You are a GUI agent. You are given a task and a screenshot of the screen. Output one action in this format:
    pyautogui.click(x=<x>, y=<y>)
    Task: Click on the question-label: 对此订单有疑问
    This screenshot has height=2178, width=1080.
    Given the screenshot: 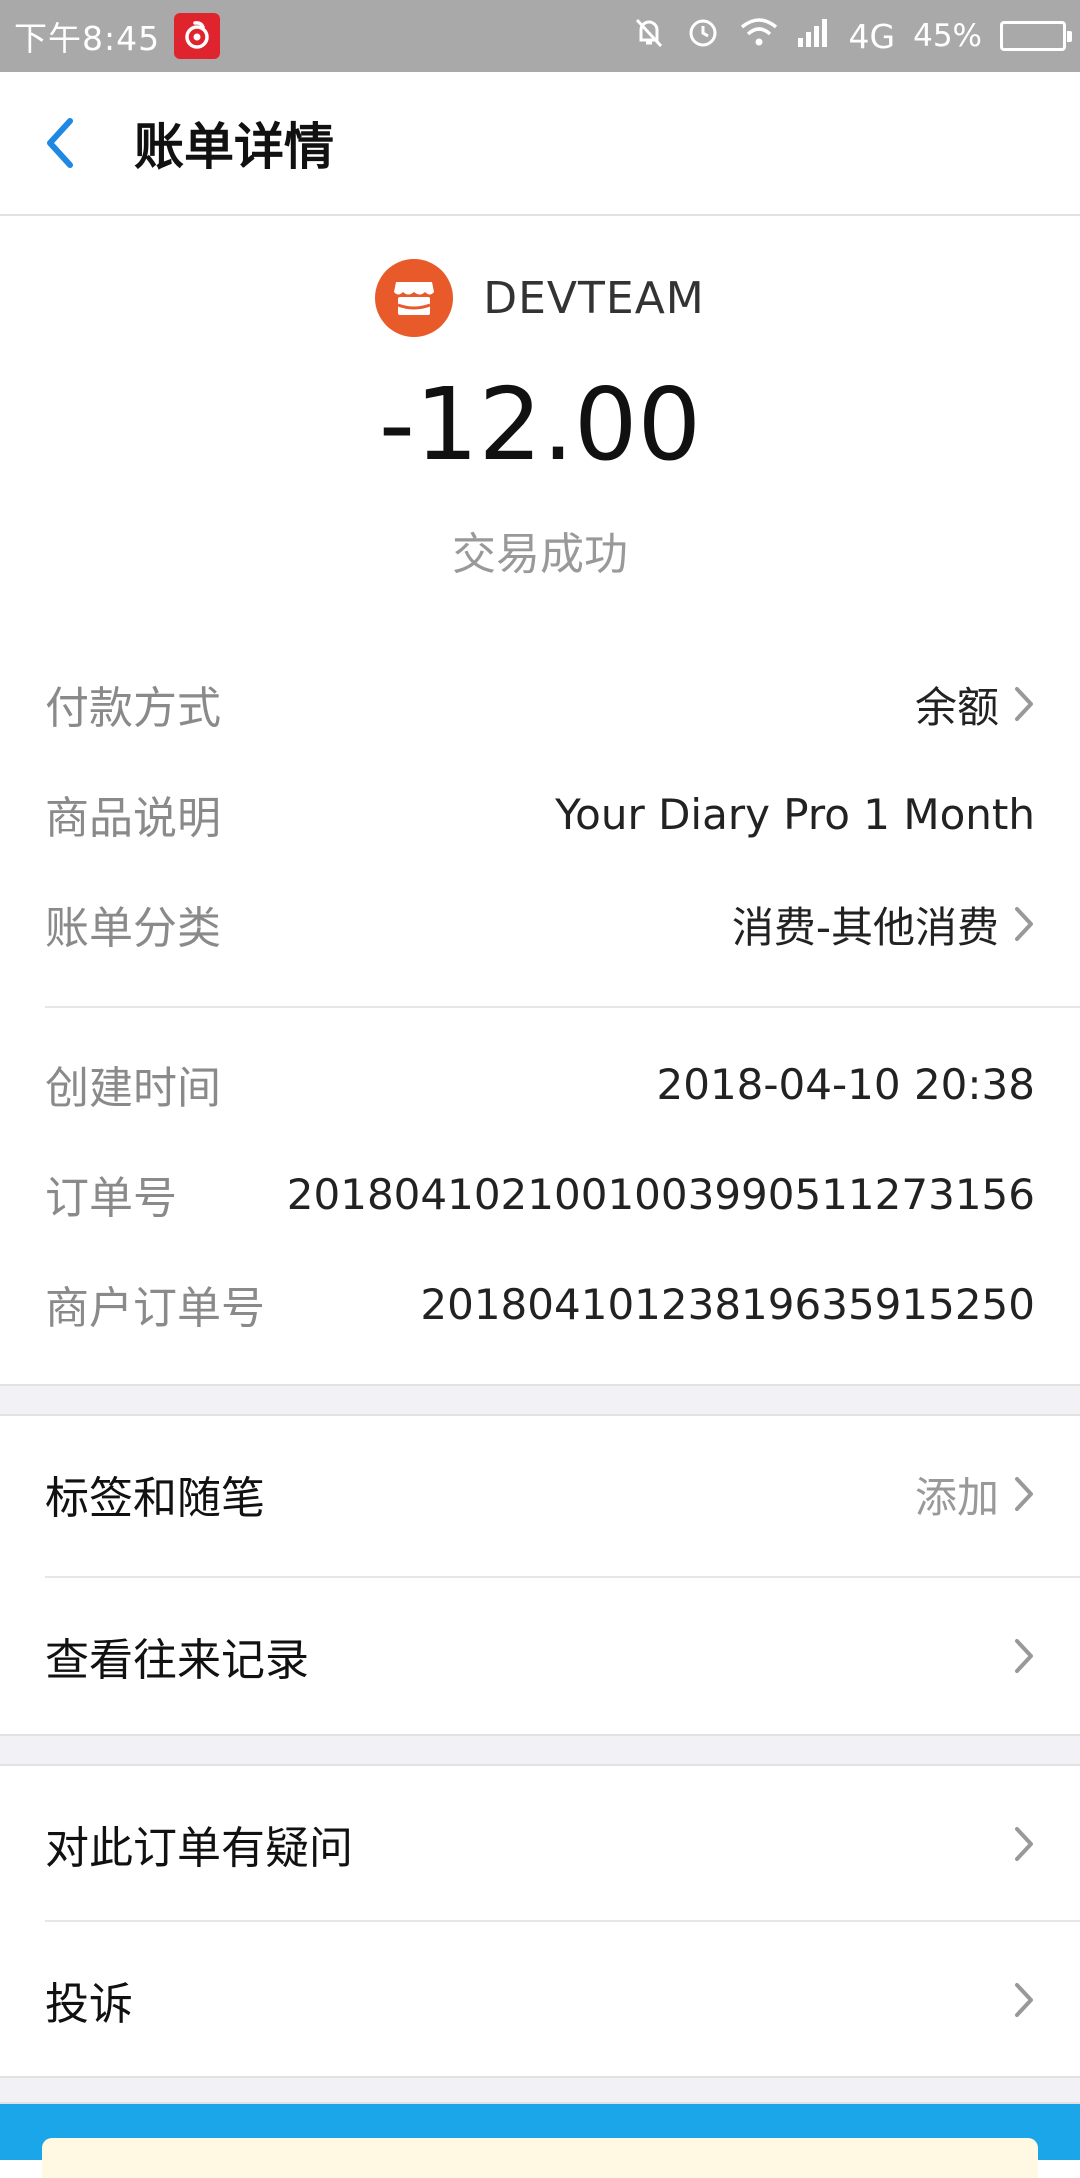 What is the action you would take?
    pyautogui.click(x=199, y=1848)
    